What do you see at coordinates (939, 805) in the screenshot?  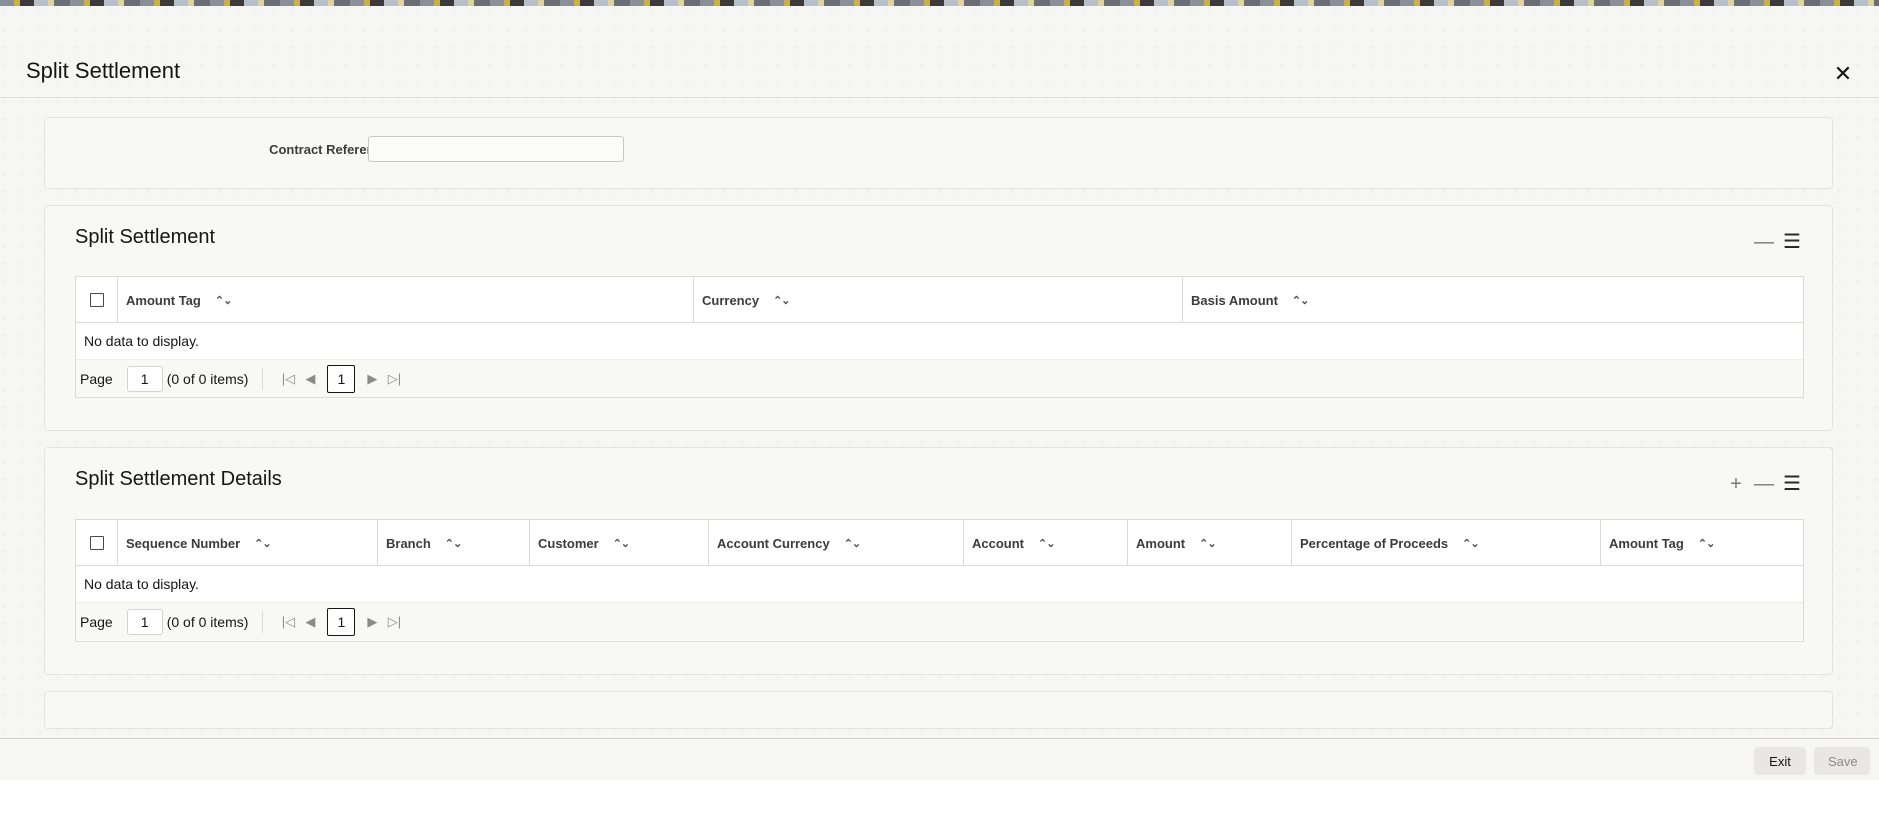 I see `page-background` at bounding box center [939, 805].